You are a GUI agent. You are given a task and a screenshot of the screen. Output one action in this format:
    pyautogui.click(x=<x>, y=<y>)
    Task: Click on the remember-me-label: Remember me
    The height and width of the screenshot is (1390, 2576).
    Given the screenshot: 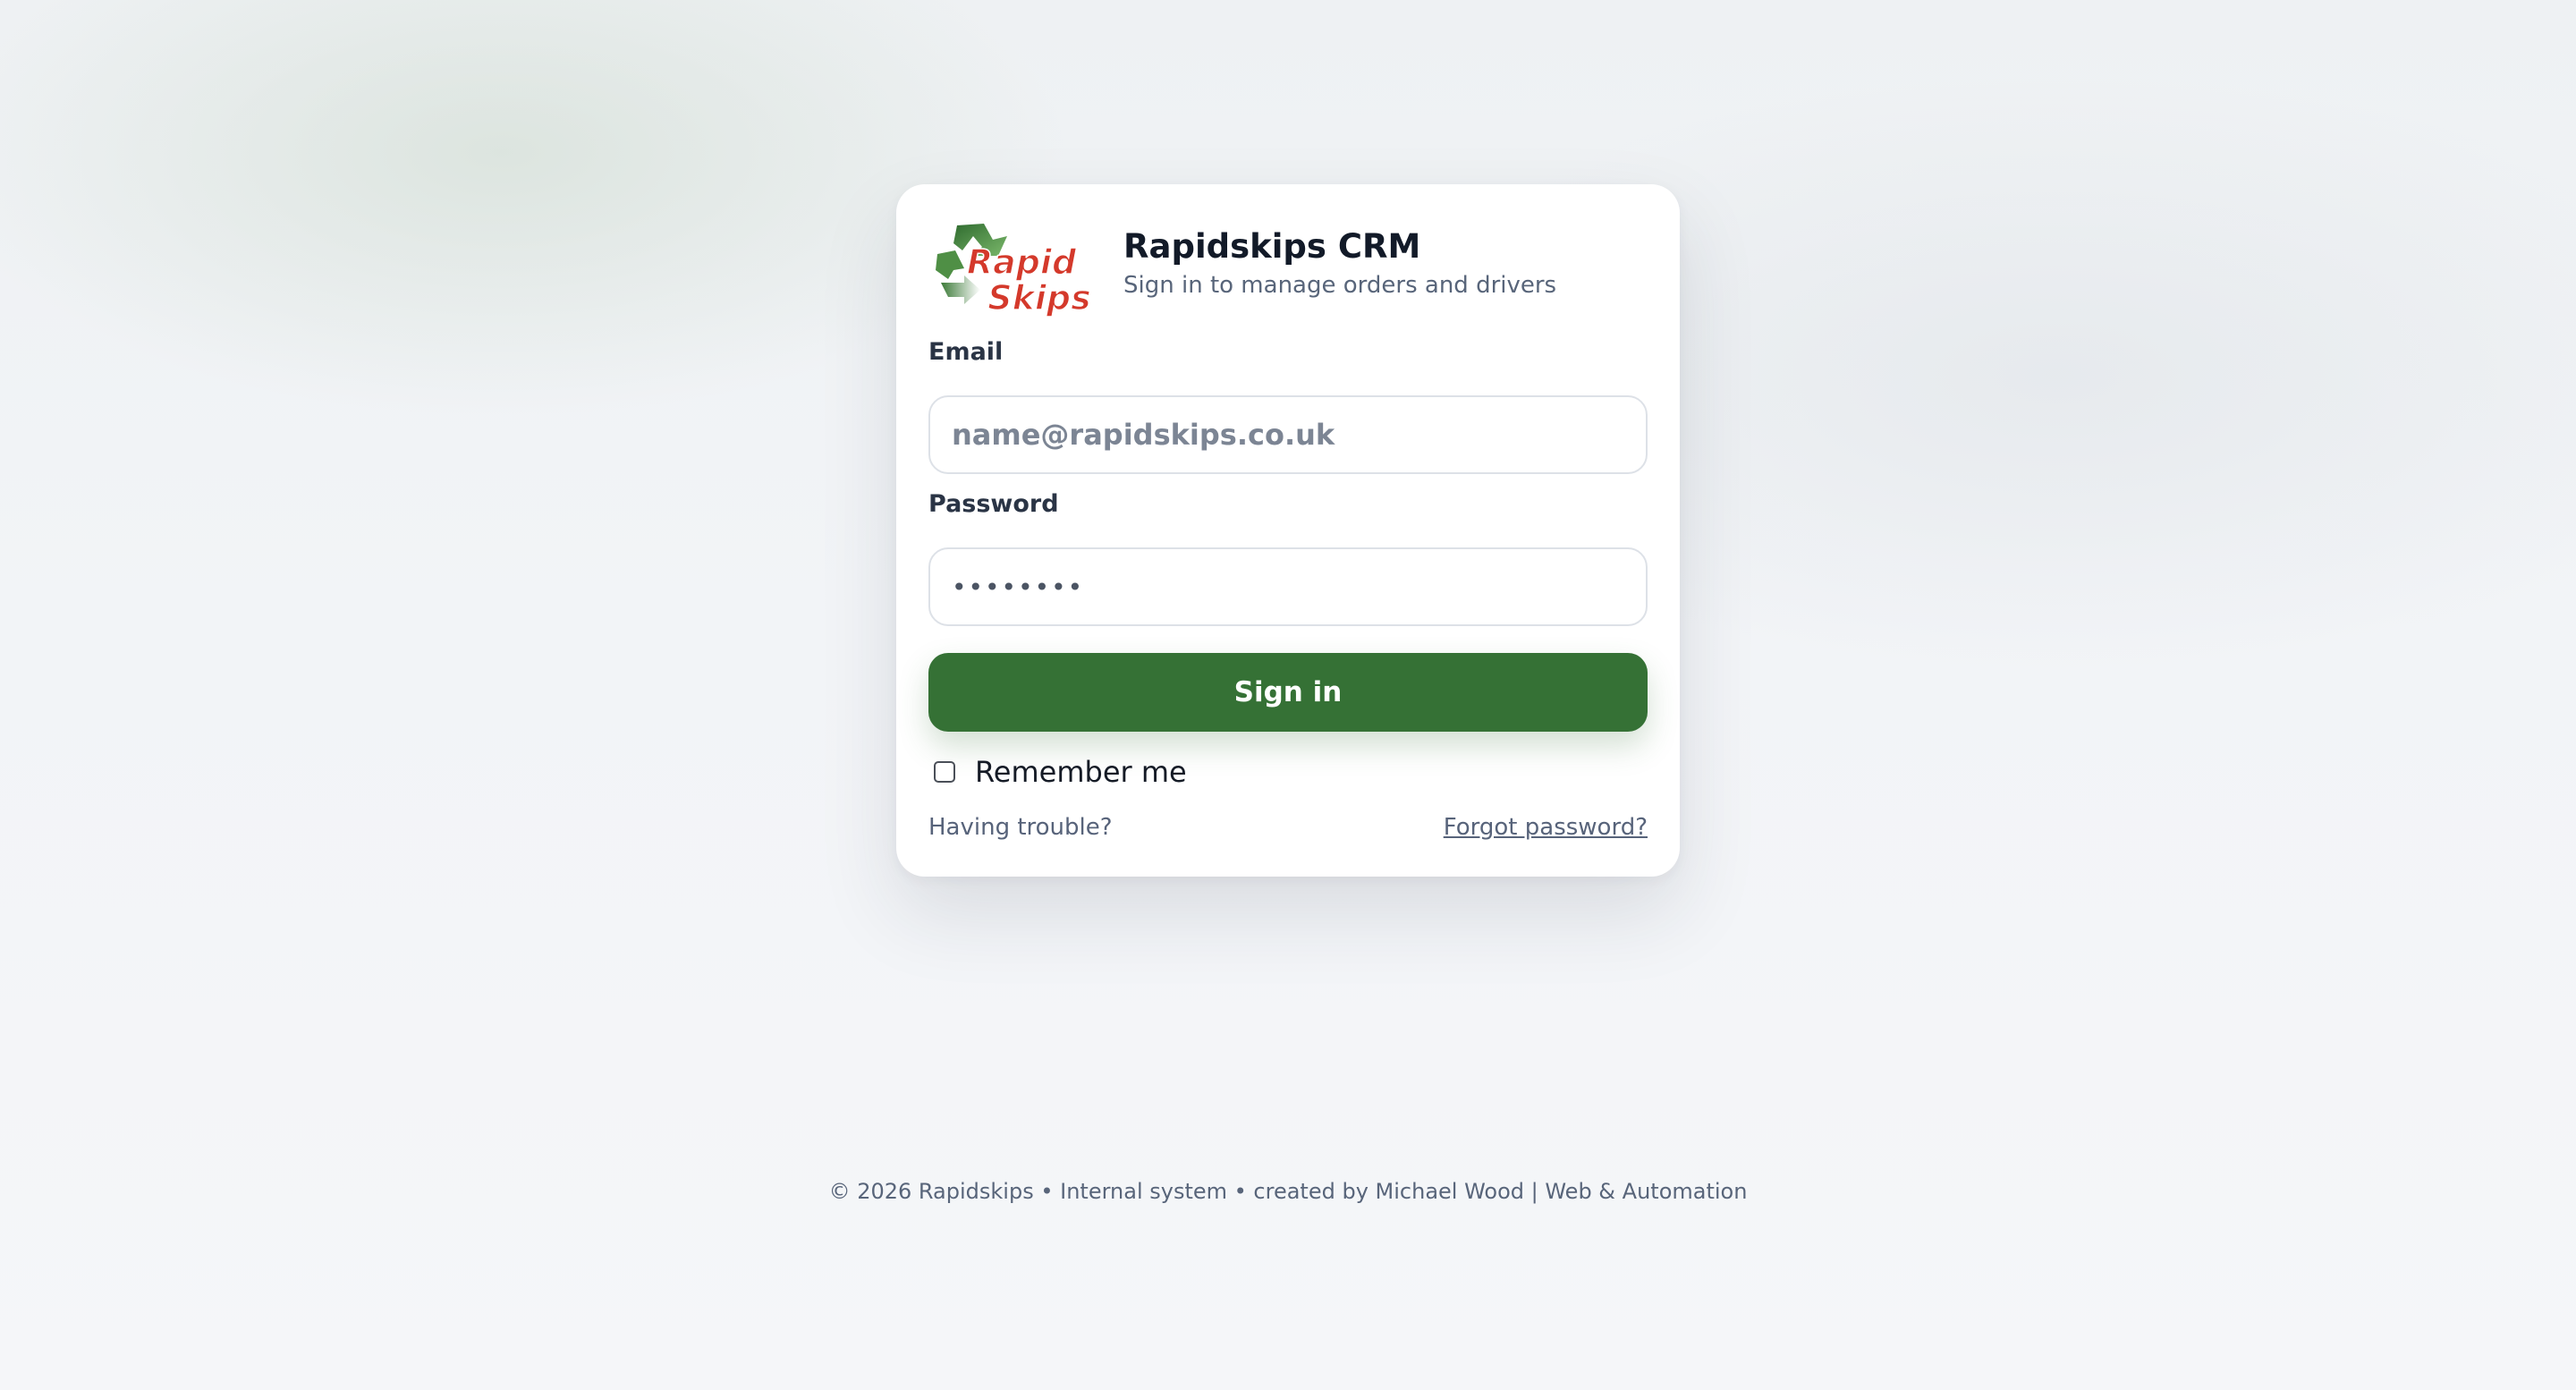 What is the action you would take?
    pyautogui.click(x=1081, y=772)
    